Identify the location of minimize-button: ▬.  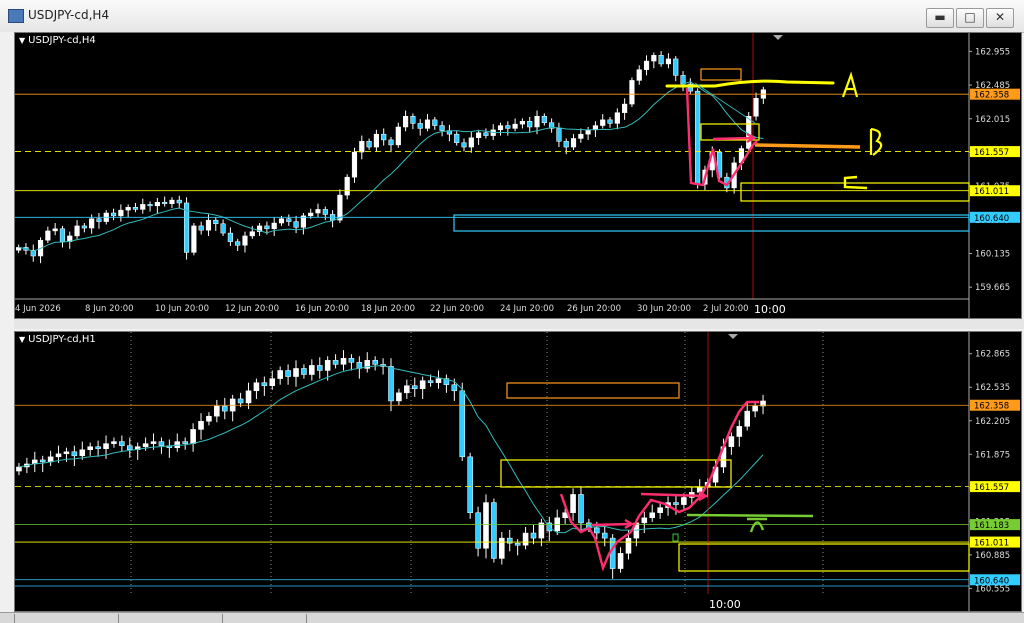
(940, 18).